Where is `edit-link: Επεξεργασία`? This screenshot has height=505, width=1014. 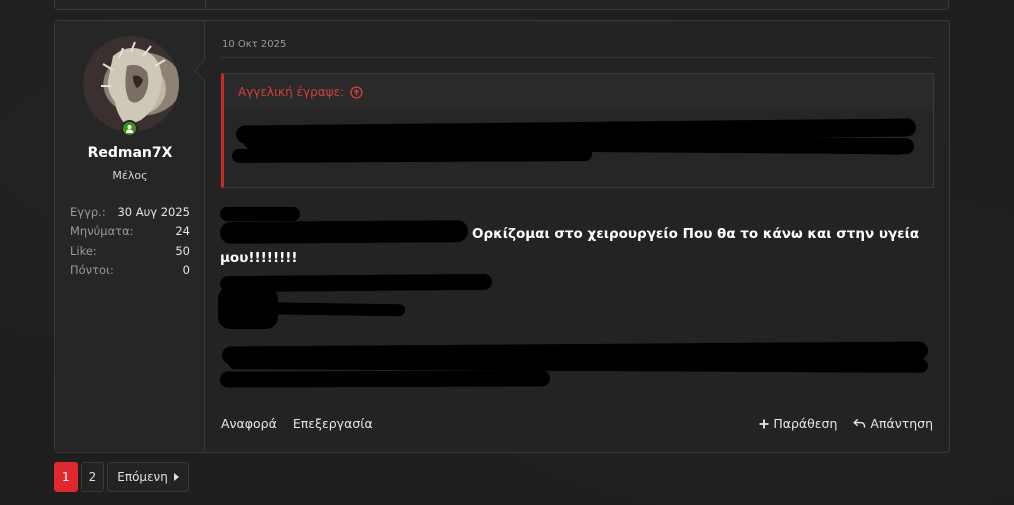 edit-link: Επεξεργασία is located at coordinates (333, 423).